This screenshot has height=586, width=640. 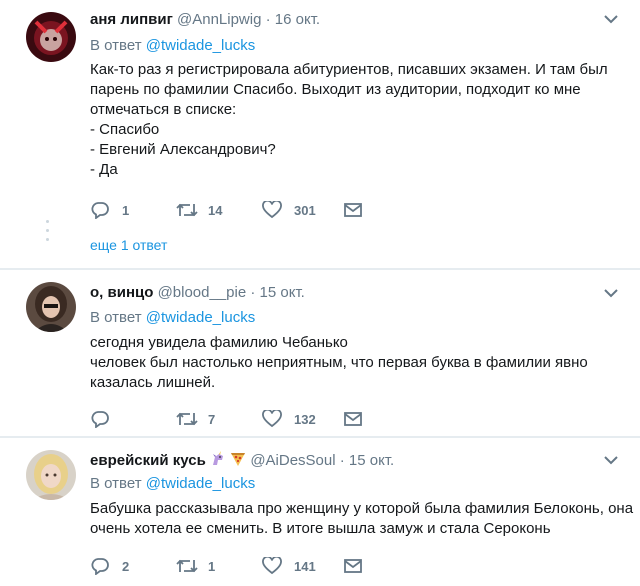 I want to click on pizza-emoji, so click(x=238, y=459).